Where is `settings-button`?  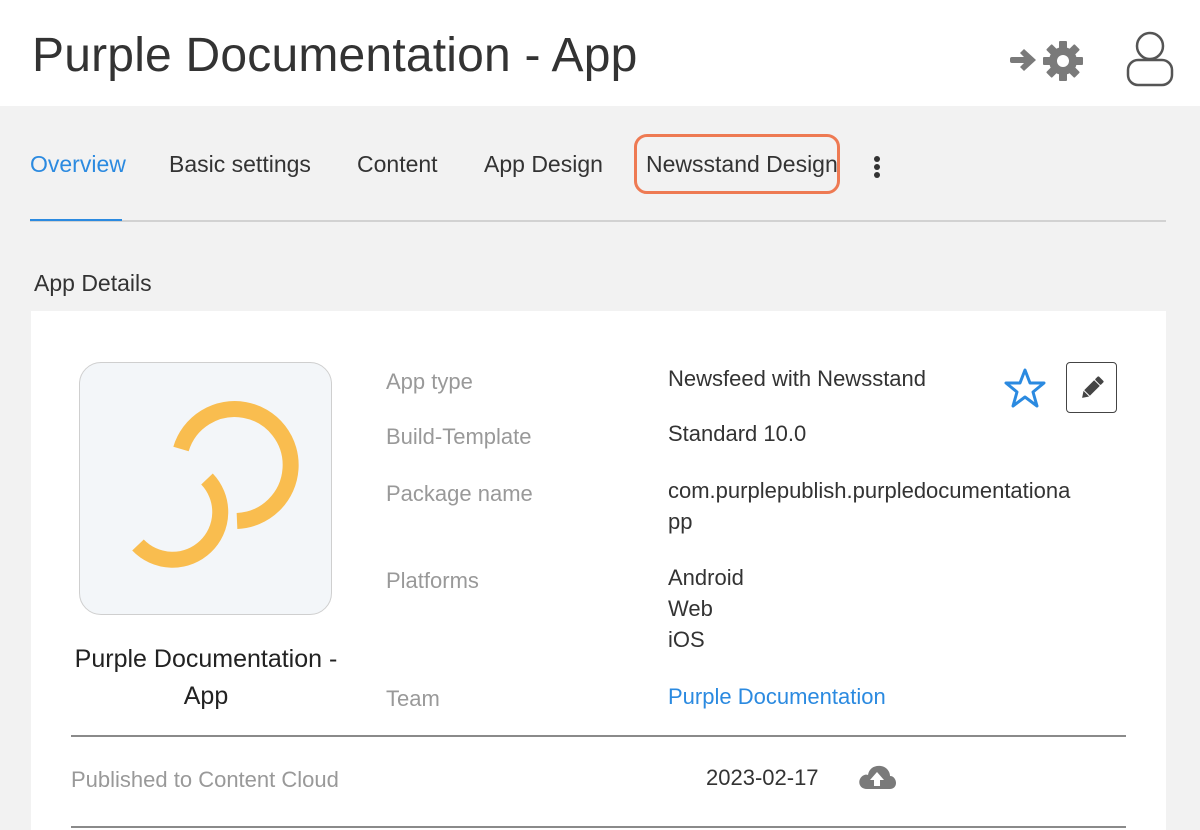
settings-button is located at coordinates (1048, 61).